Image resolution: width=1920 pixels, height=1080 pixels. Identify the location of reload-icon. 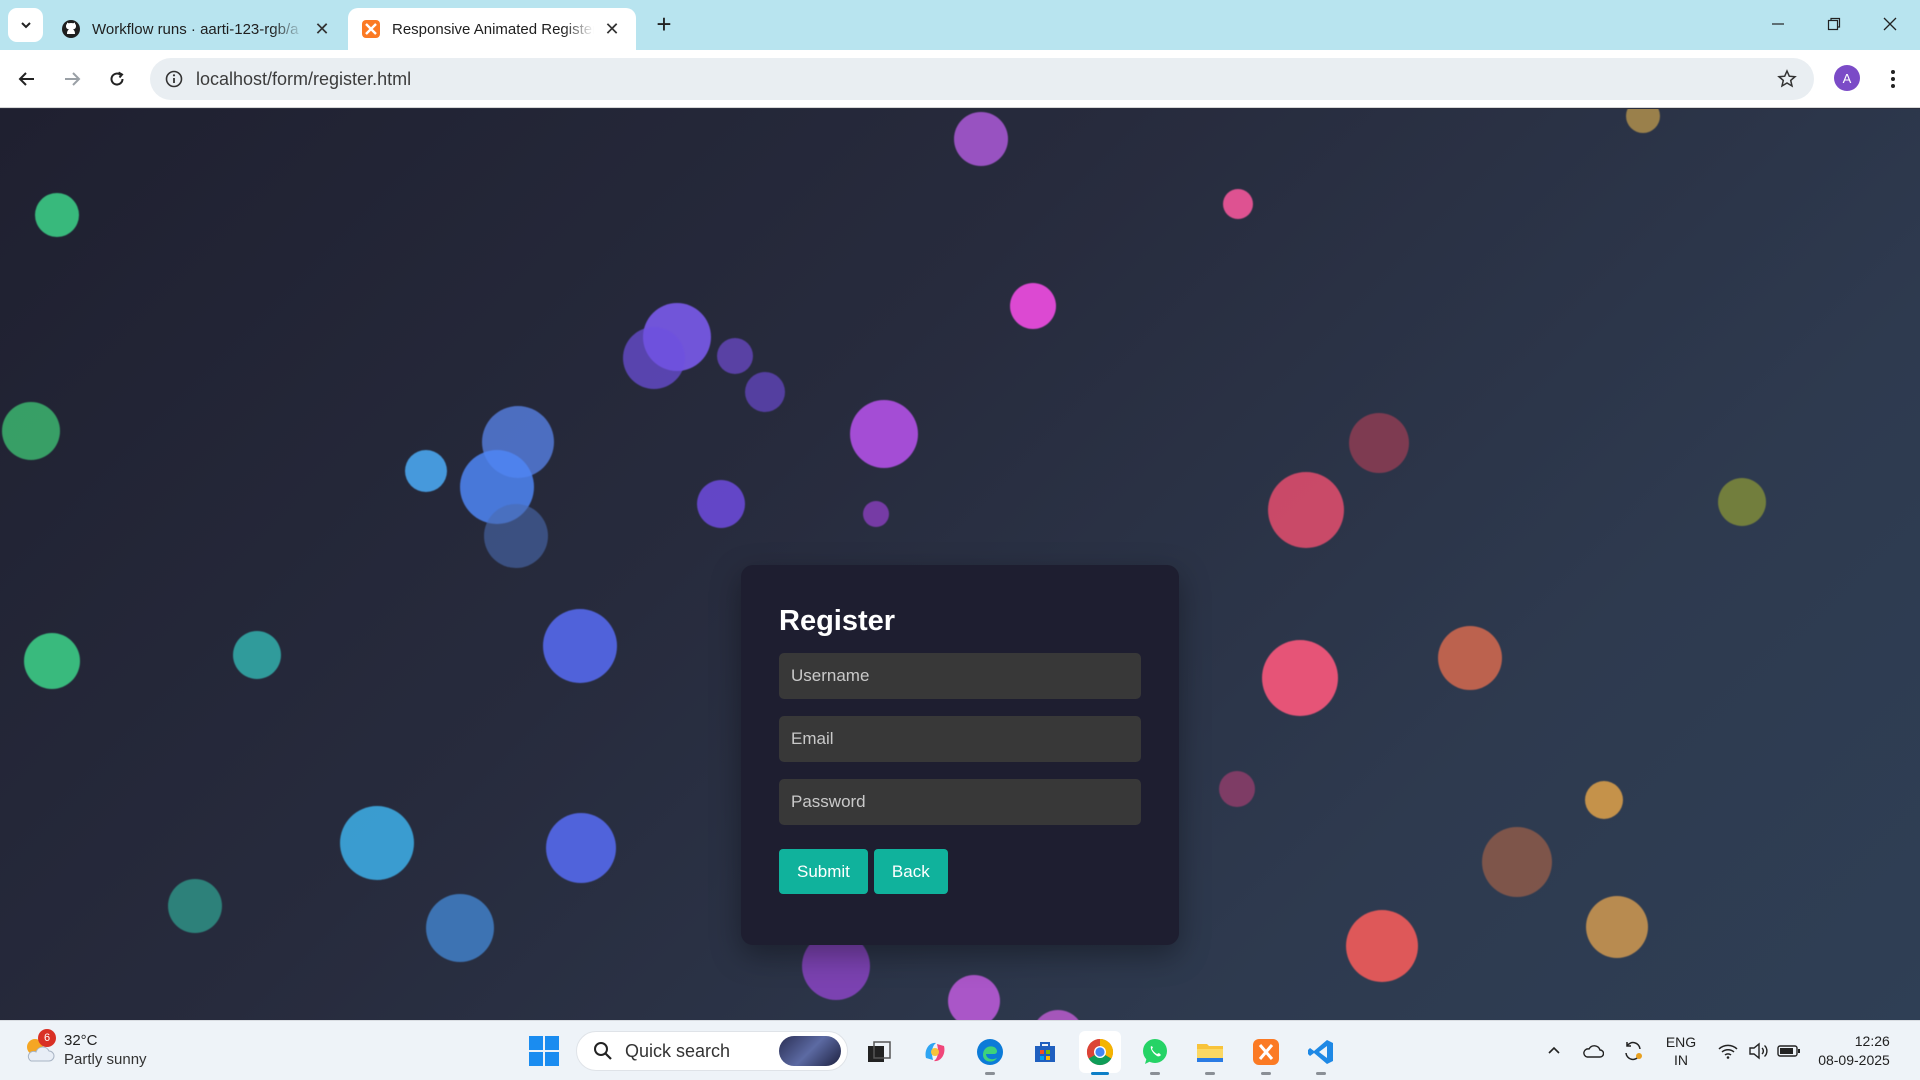
(117, 78).